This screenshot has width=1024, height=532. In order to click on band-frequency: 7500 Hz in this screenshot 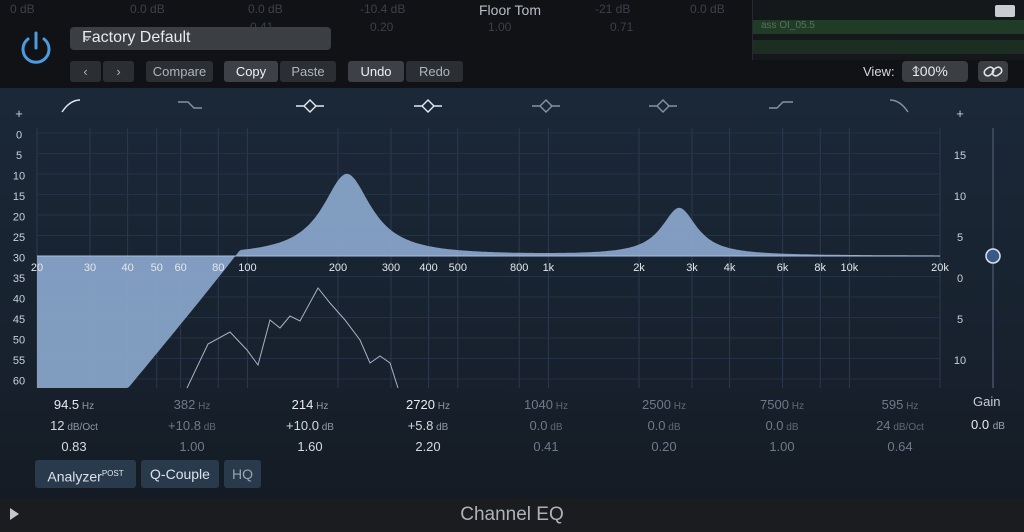, I will do `click(782, 404)`.